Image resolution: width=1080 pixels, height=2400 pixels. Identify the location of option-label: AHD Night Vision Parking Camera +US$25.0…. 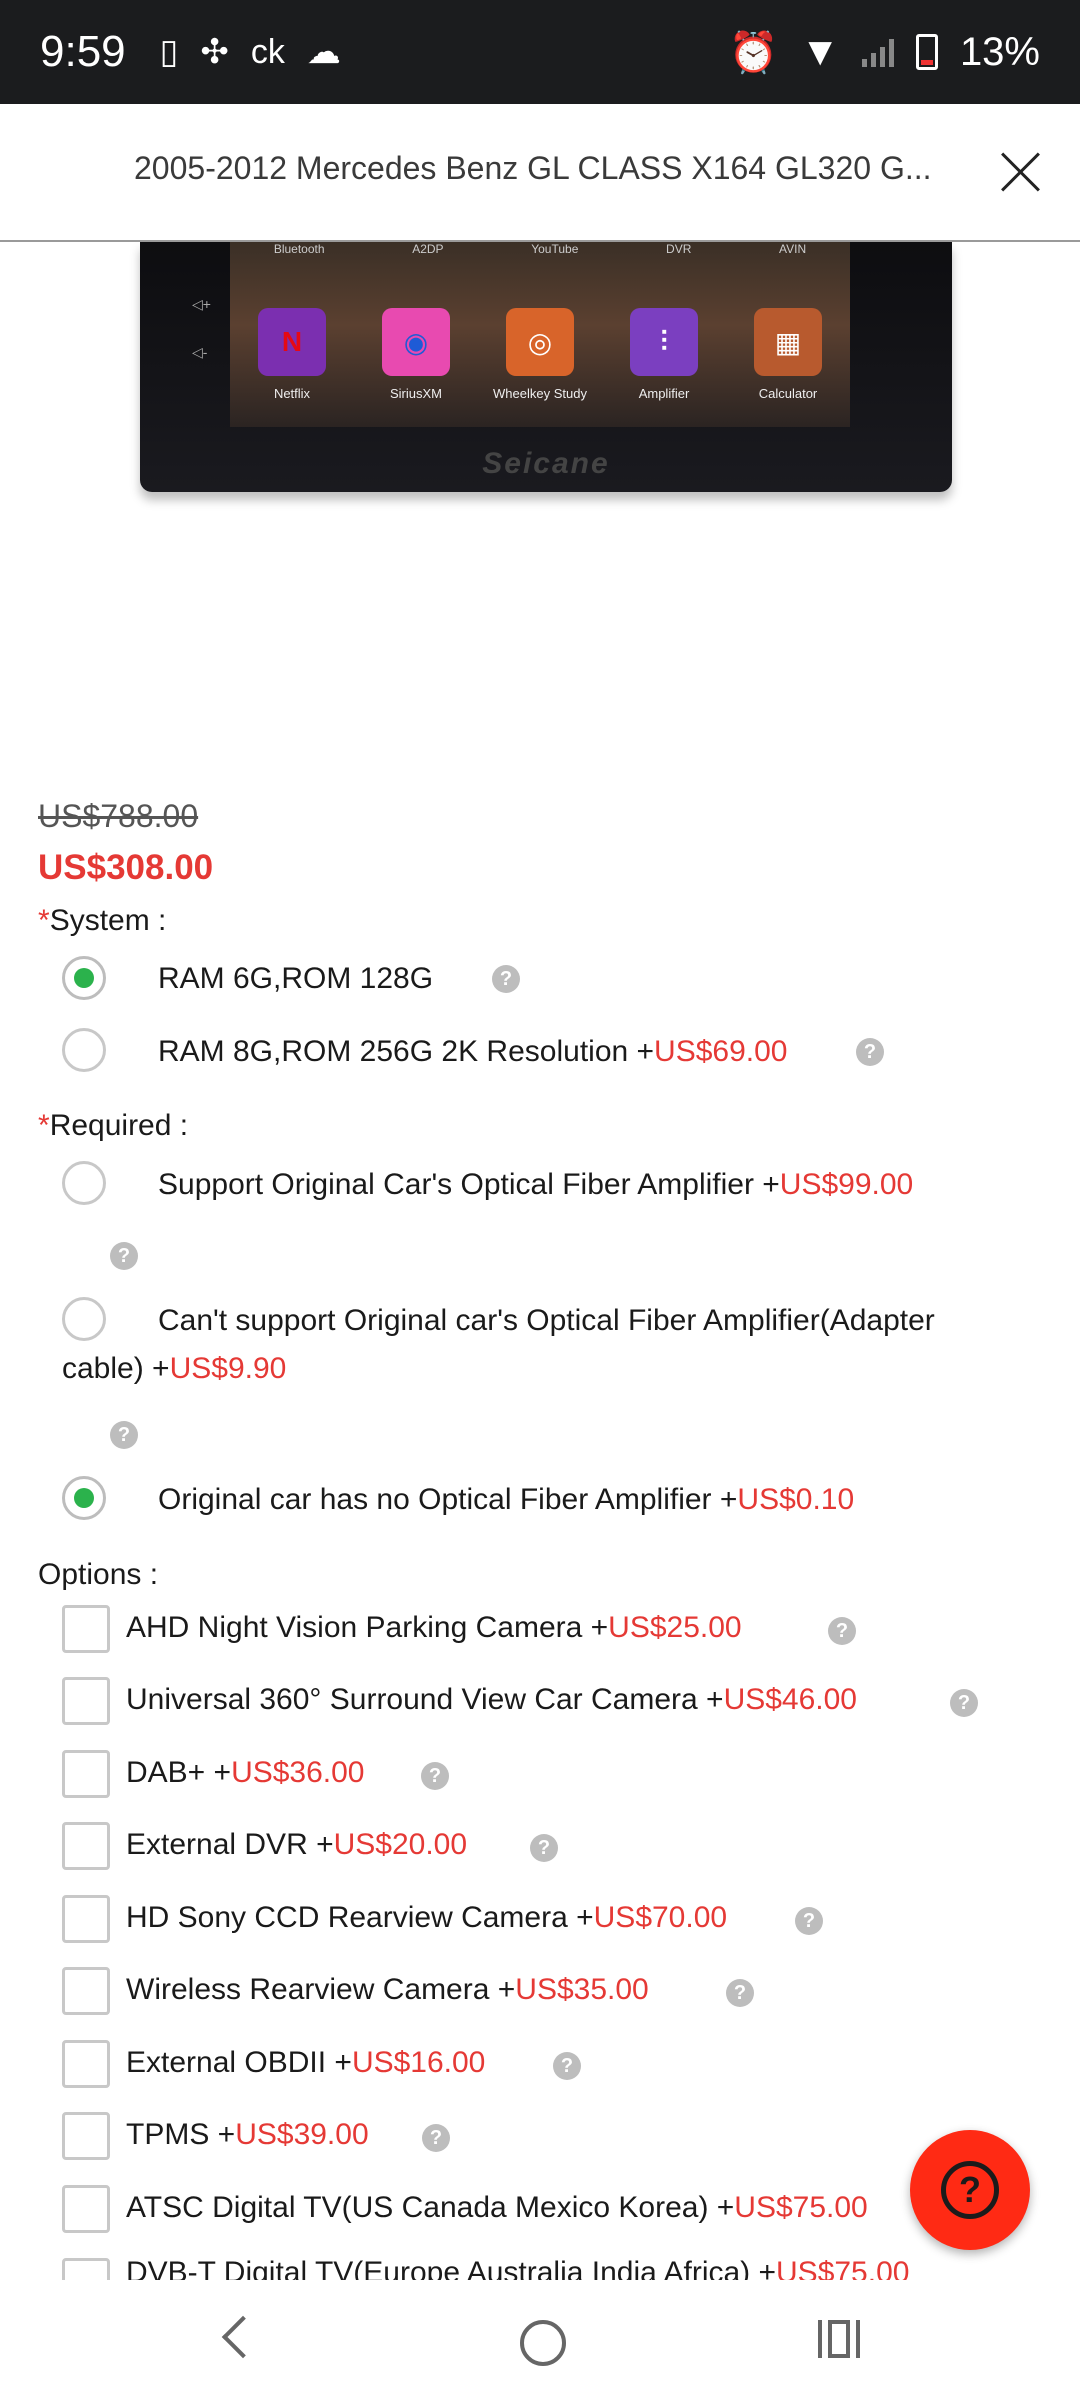
(434, 1627).